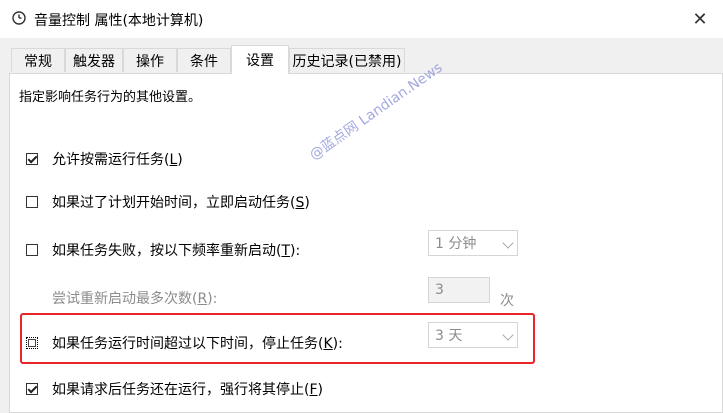 The width and height of the screenshot is (723, 413). What do you see at coordinates (361, 19) in the screenshot?
I see `title-bar: 音量控制 属性(本地计算机) ✕` at bounding box center [361, 19].